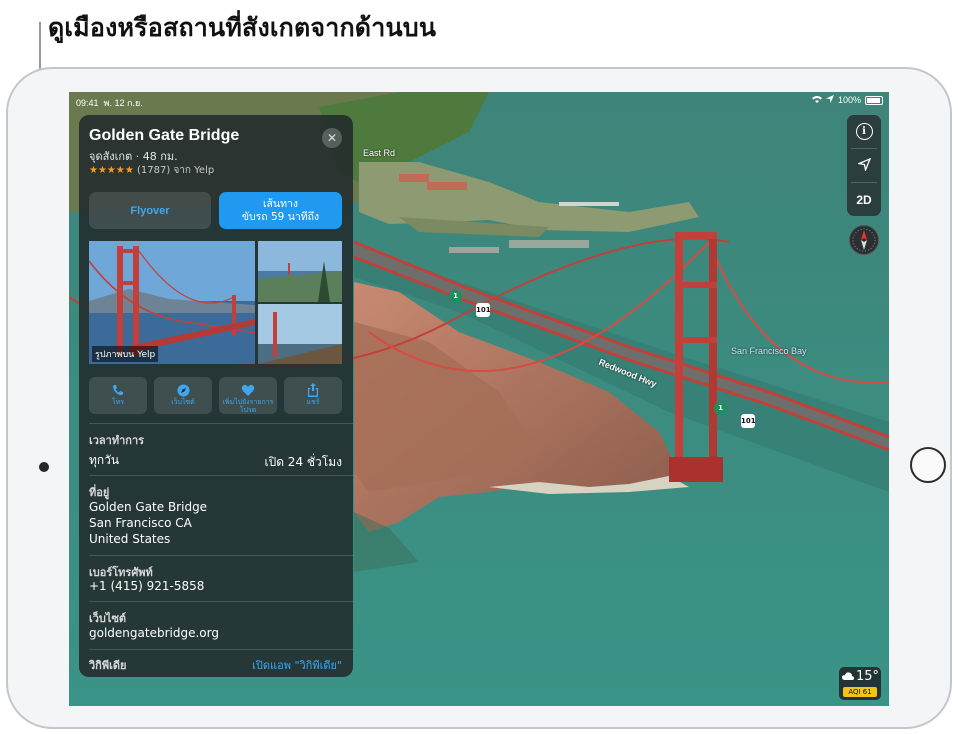  I want to click on action-buttons: โทร เว็บไซต์ เพิ่มไปยังรายการโปรด แชร์, so click(215, 396).